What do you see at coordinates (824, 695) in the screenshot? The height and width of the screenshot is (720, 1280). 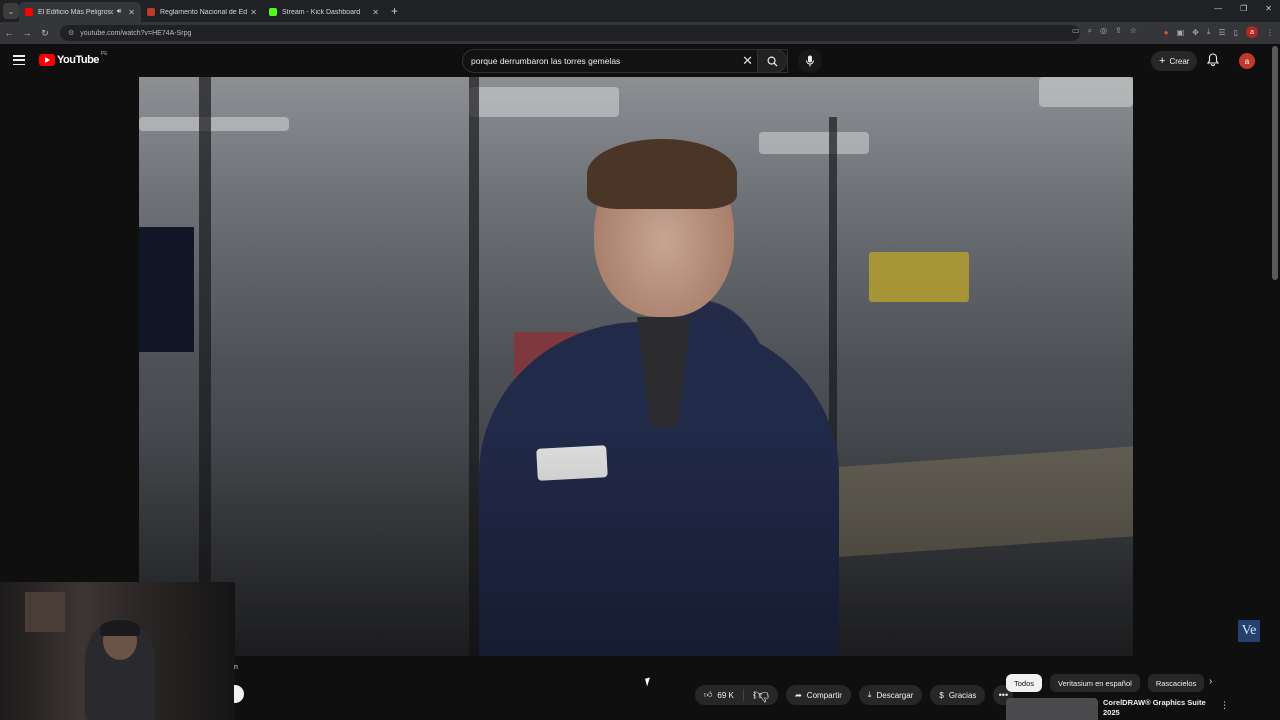 I see `share-label: Compartir` at bounding box center [824, 695].